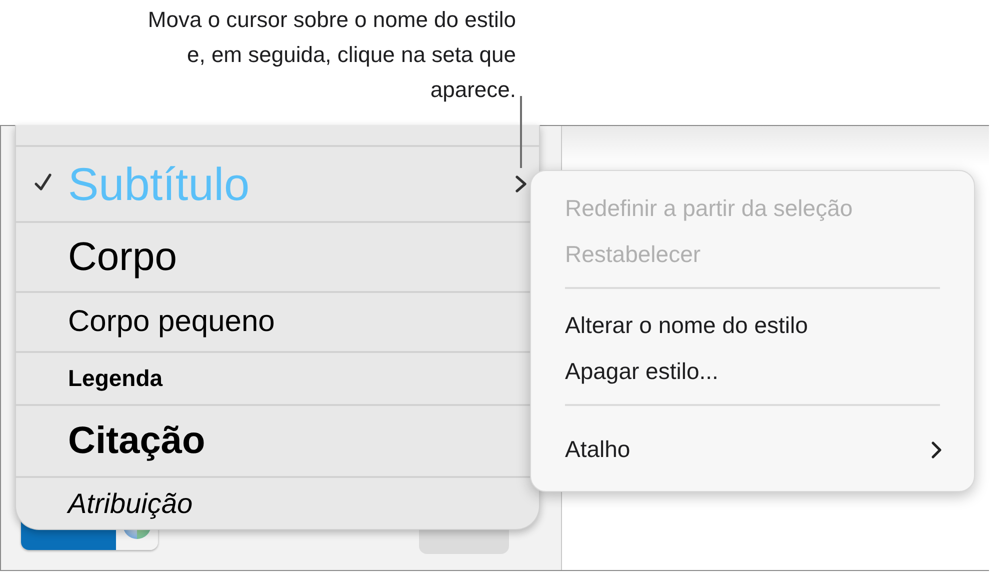 Image resolution: width=990 pixels, height=572 pixels. Describe the element at coordinates (331, 55) in the screenshot. I see `callout-text: Mova o cursor sobre o nome do estilo e, em seguida, clique na seta que aparece.` at that location.